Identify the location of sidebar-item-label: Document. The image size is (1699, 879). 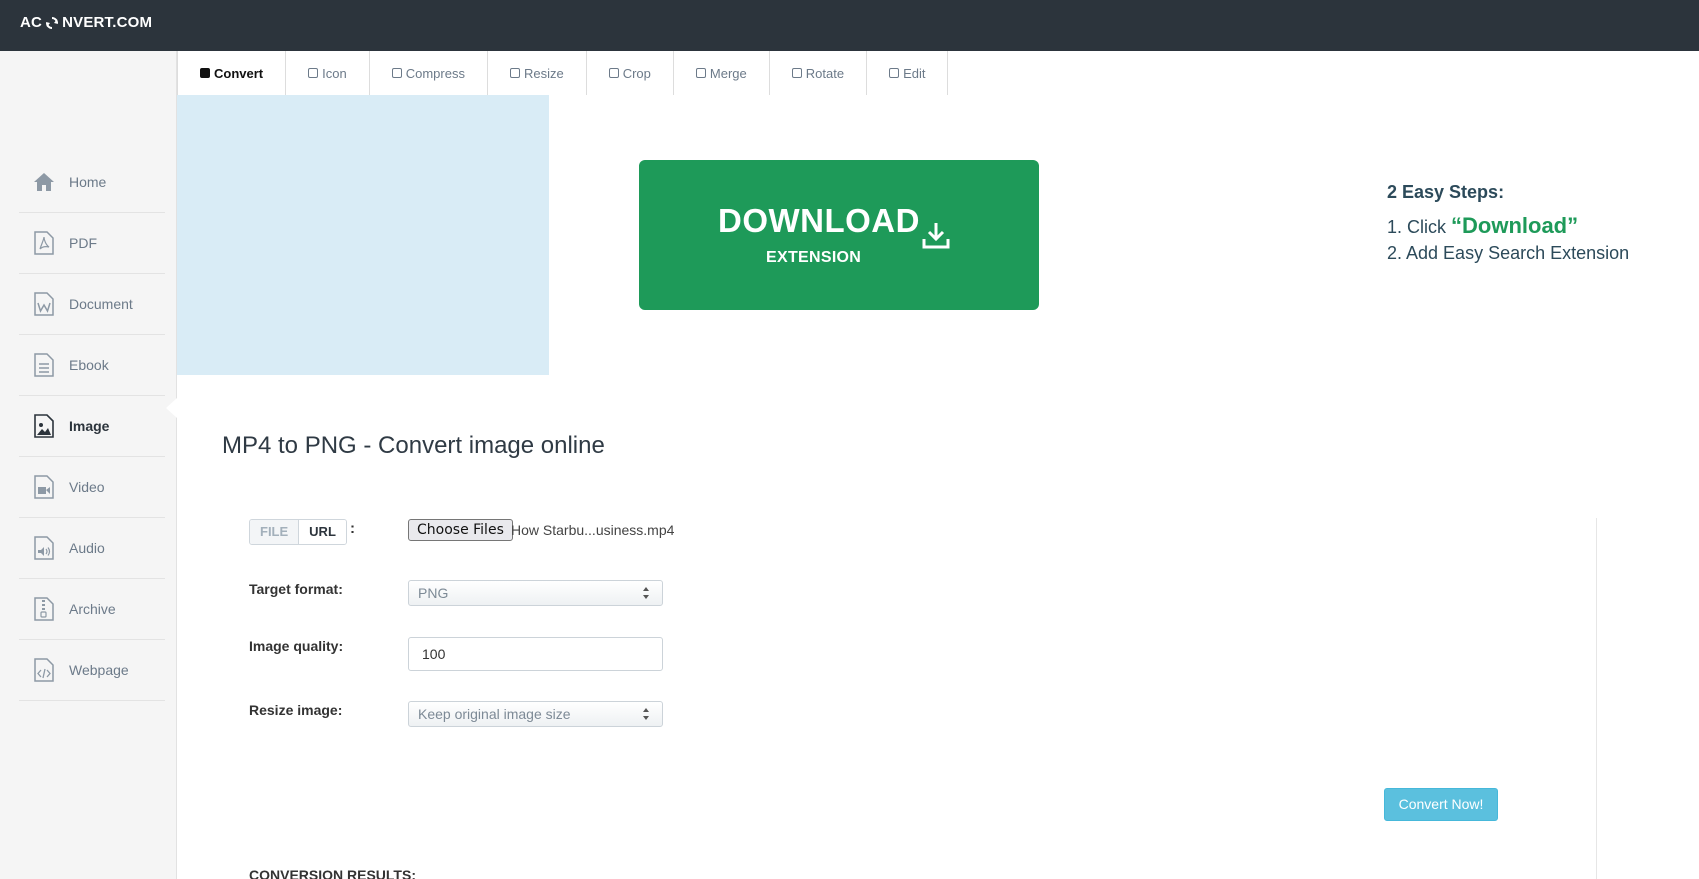
(101, 304).